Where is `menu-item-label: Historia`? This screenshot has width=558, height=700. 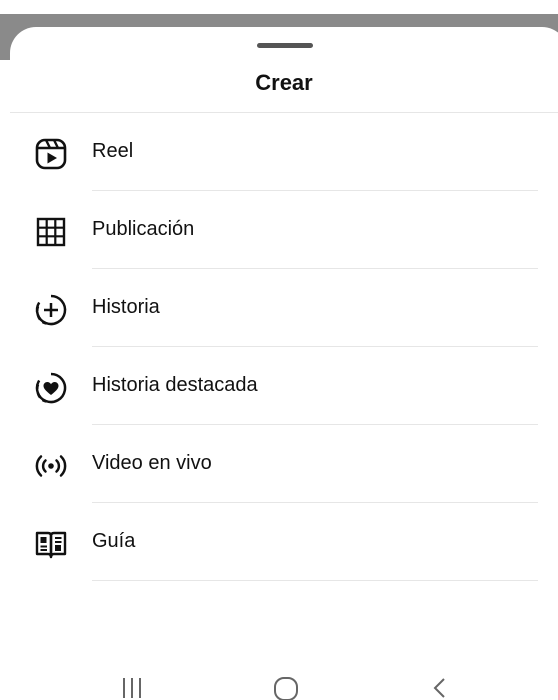
menu-item-label: Historia is located at coordinates (126, 307).